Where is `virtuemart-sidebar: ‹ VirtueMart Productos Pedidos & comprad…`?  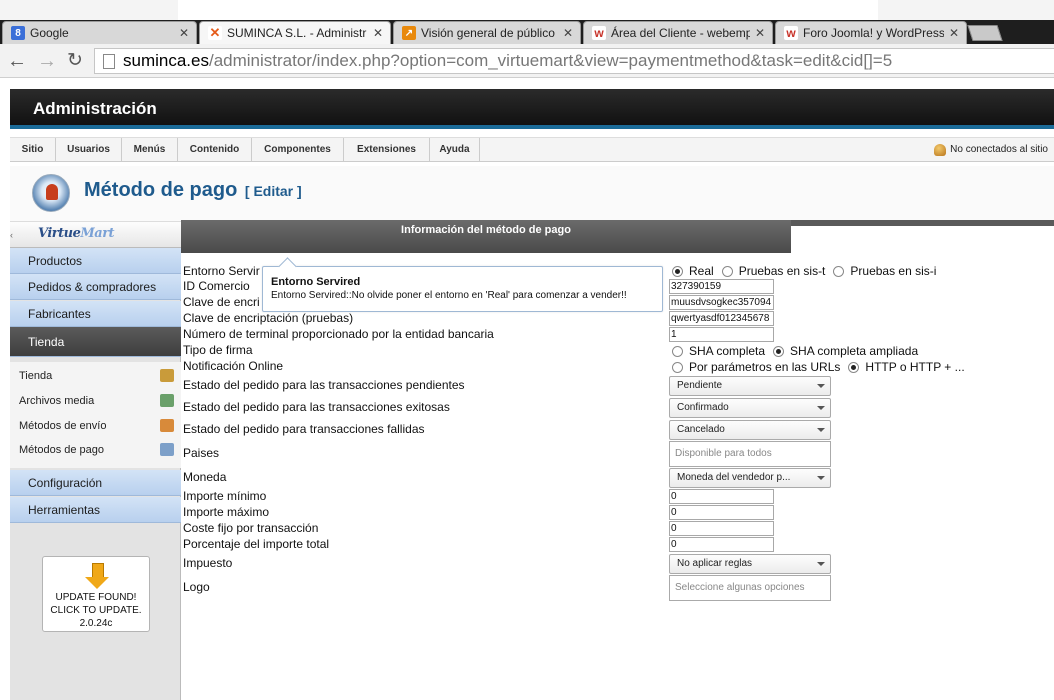 virtuemart-sidebar: ‹ VirtueMart Productos Pedidos & comprad… is located at coordinates (95, 461).